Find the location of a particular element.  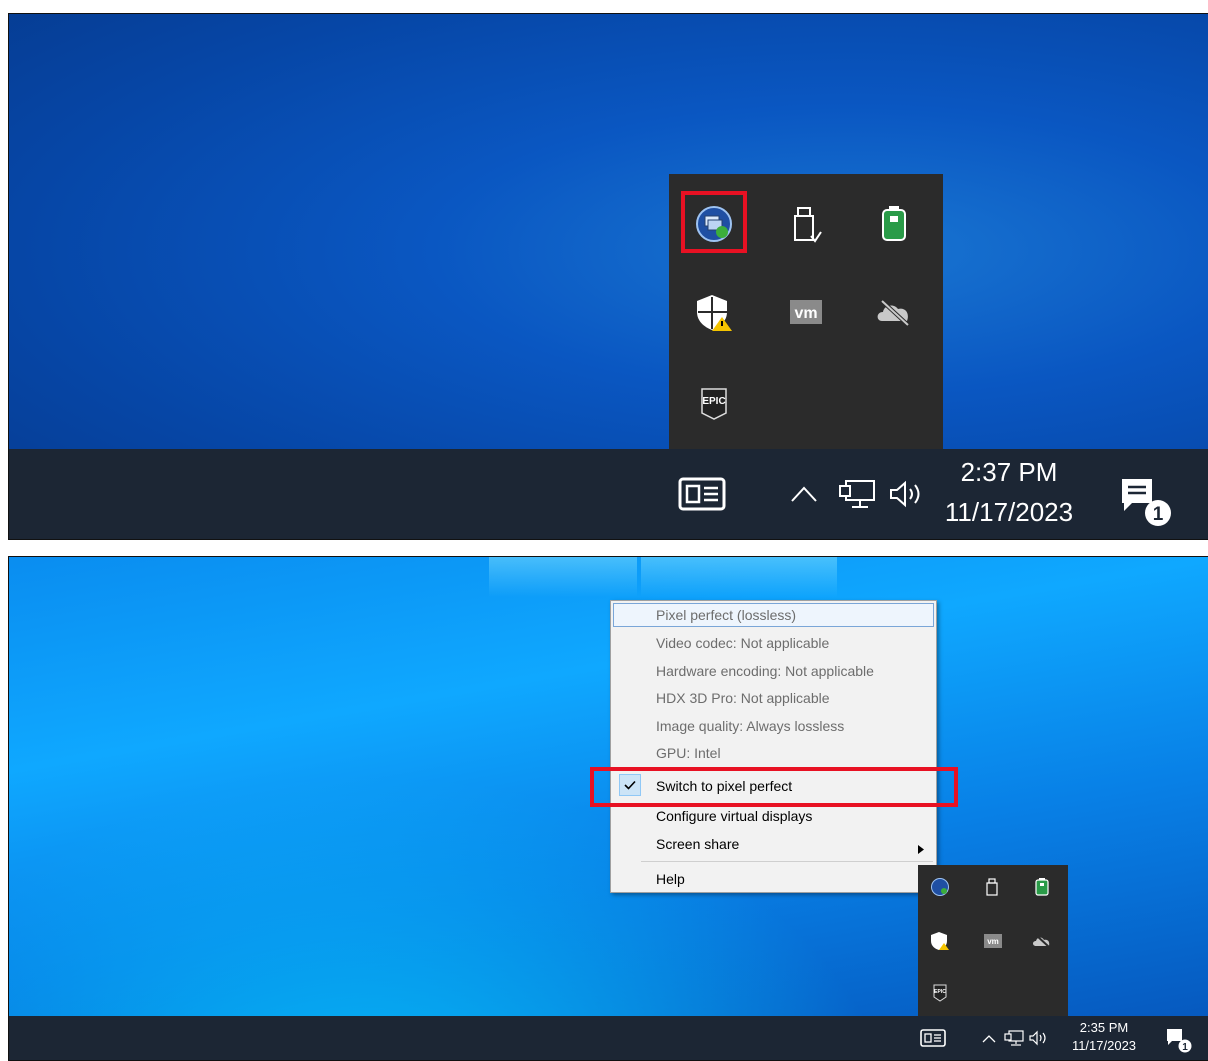

menu-item-help: Help is located at coordinates (670, 879).